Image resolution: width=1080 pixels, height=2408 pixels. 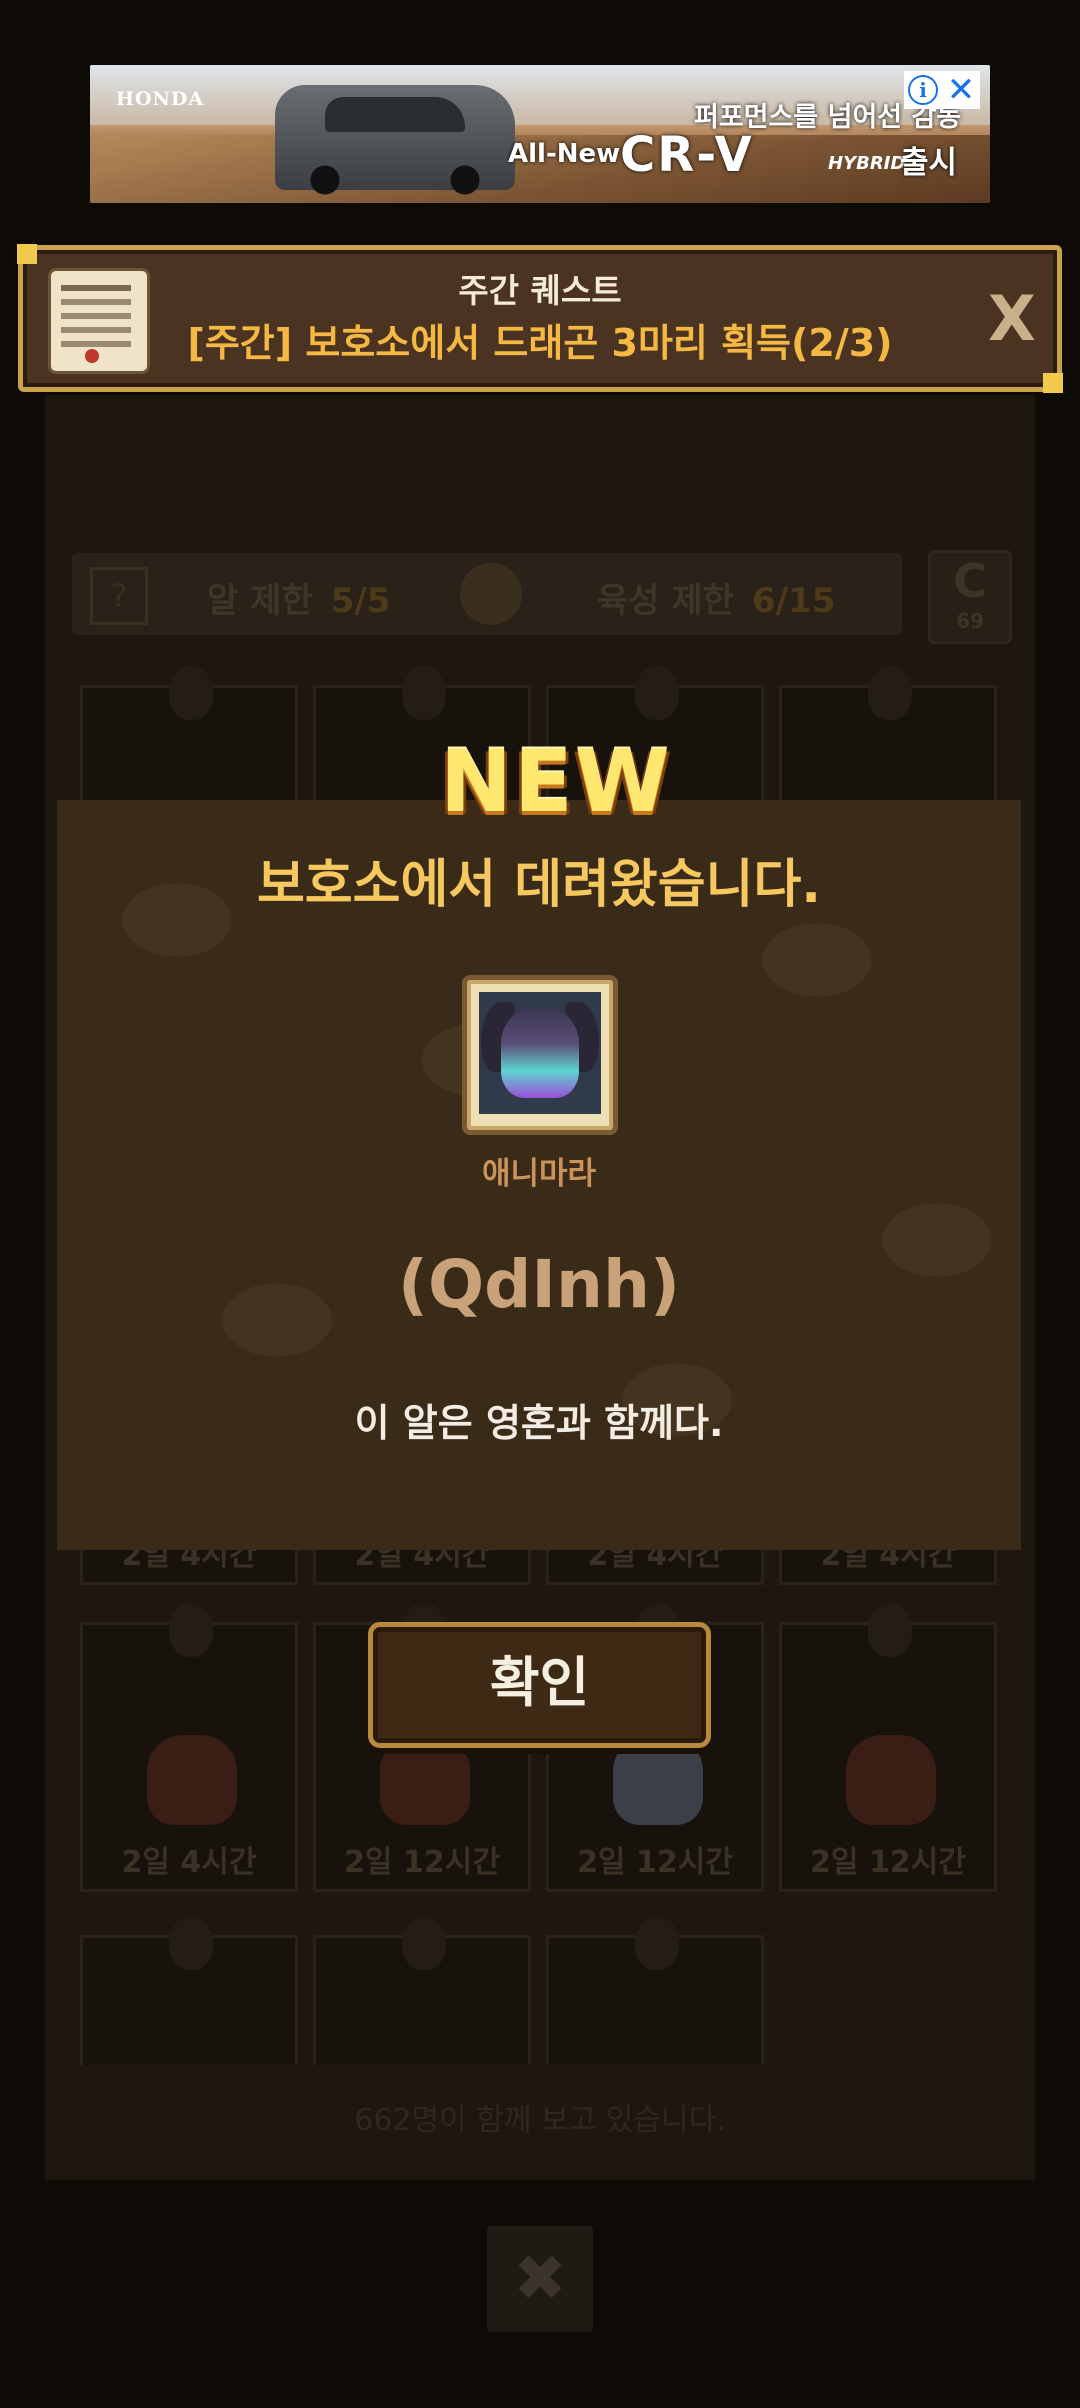 What do you see at coordinates (929, 163) in the screenshot?
I see `ad-launch: 출시` at bounding box center [929, 163].